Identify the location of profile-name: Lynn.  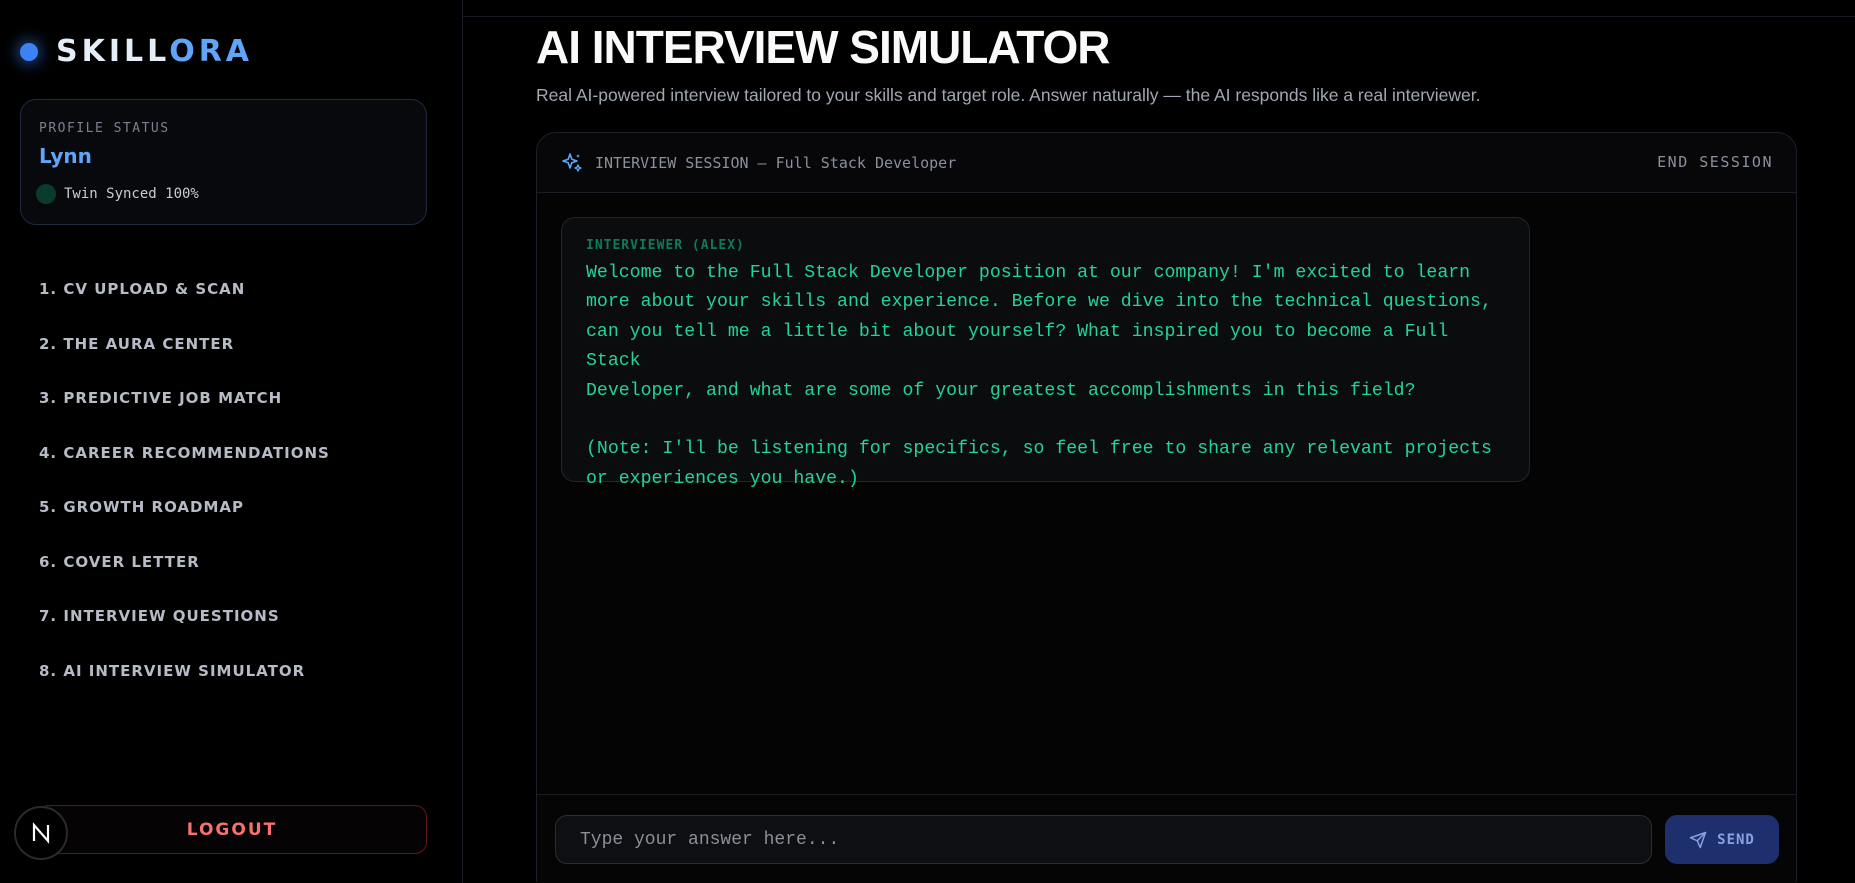
(65, 156).